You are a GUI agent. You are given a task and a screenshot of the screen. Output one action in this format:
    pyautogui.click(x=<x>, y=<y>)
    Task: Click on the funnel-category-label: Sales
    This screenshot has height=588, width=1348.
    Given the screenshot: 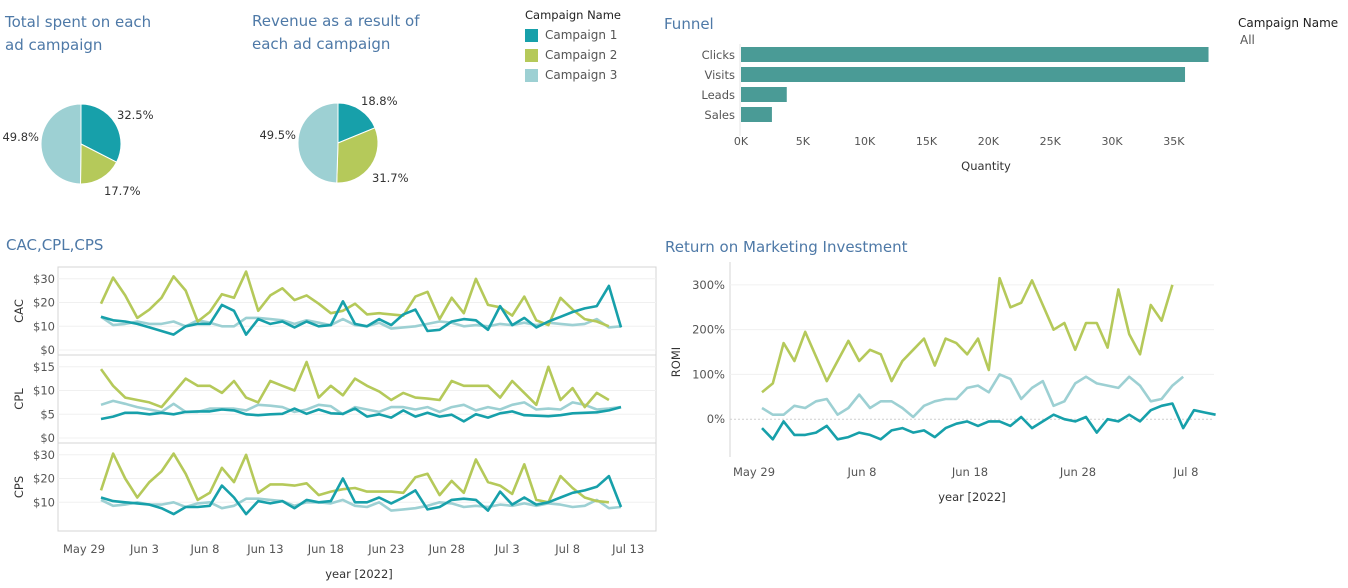 What is the action you would take?
    pyautogui.click(x=719, y=115)
    